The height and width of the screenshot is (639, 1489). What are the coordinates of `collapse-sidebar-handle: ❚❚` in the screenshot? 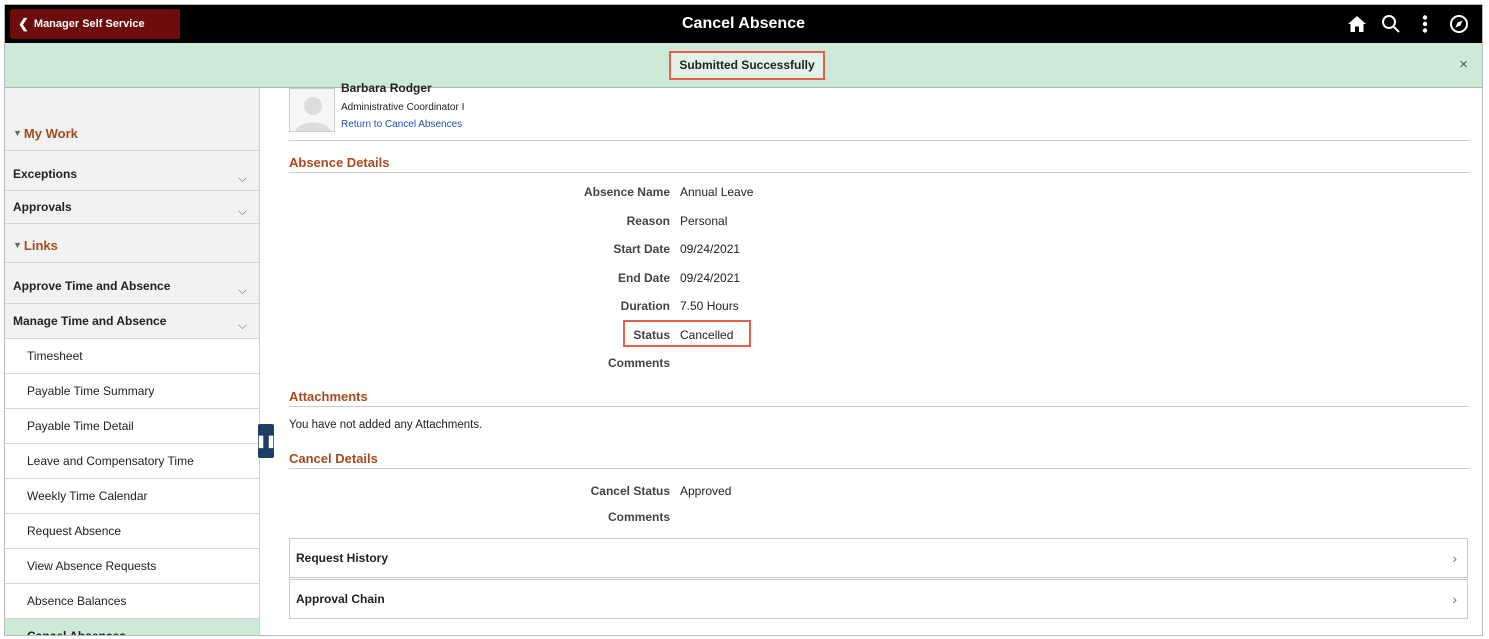 It's located at (266, 441).